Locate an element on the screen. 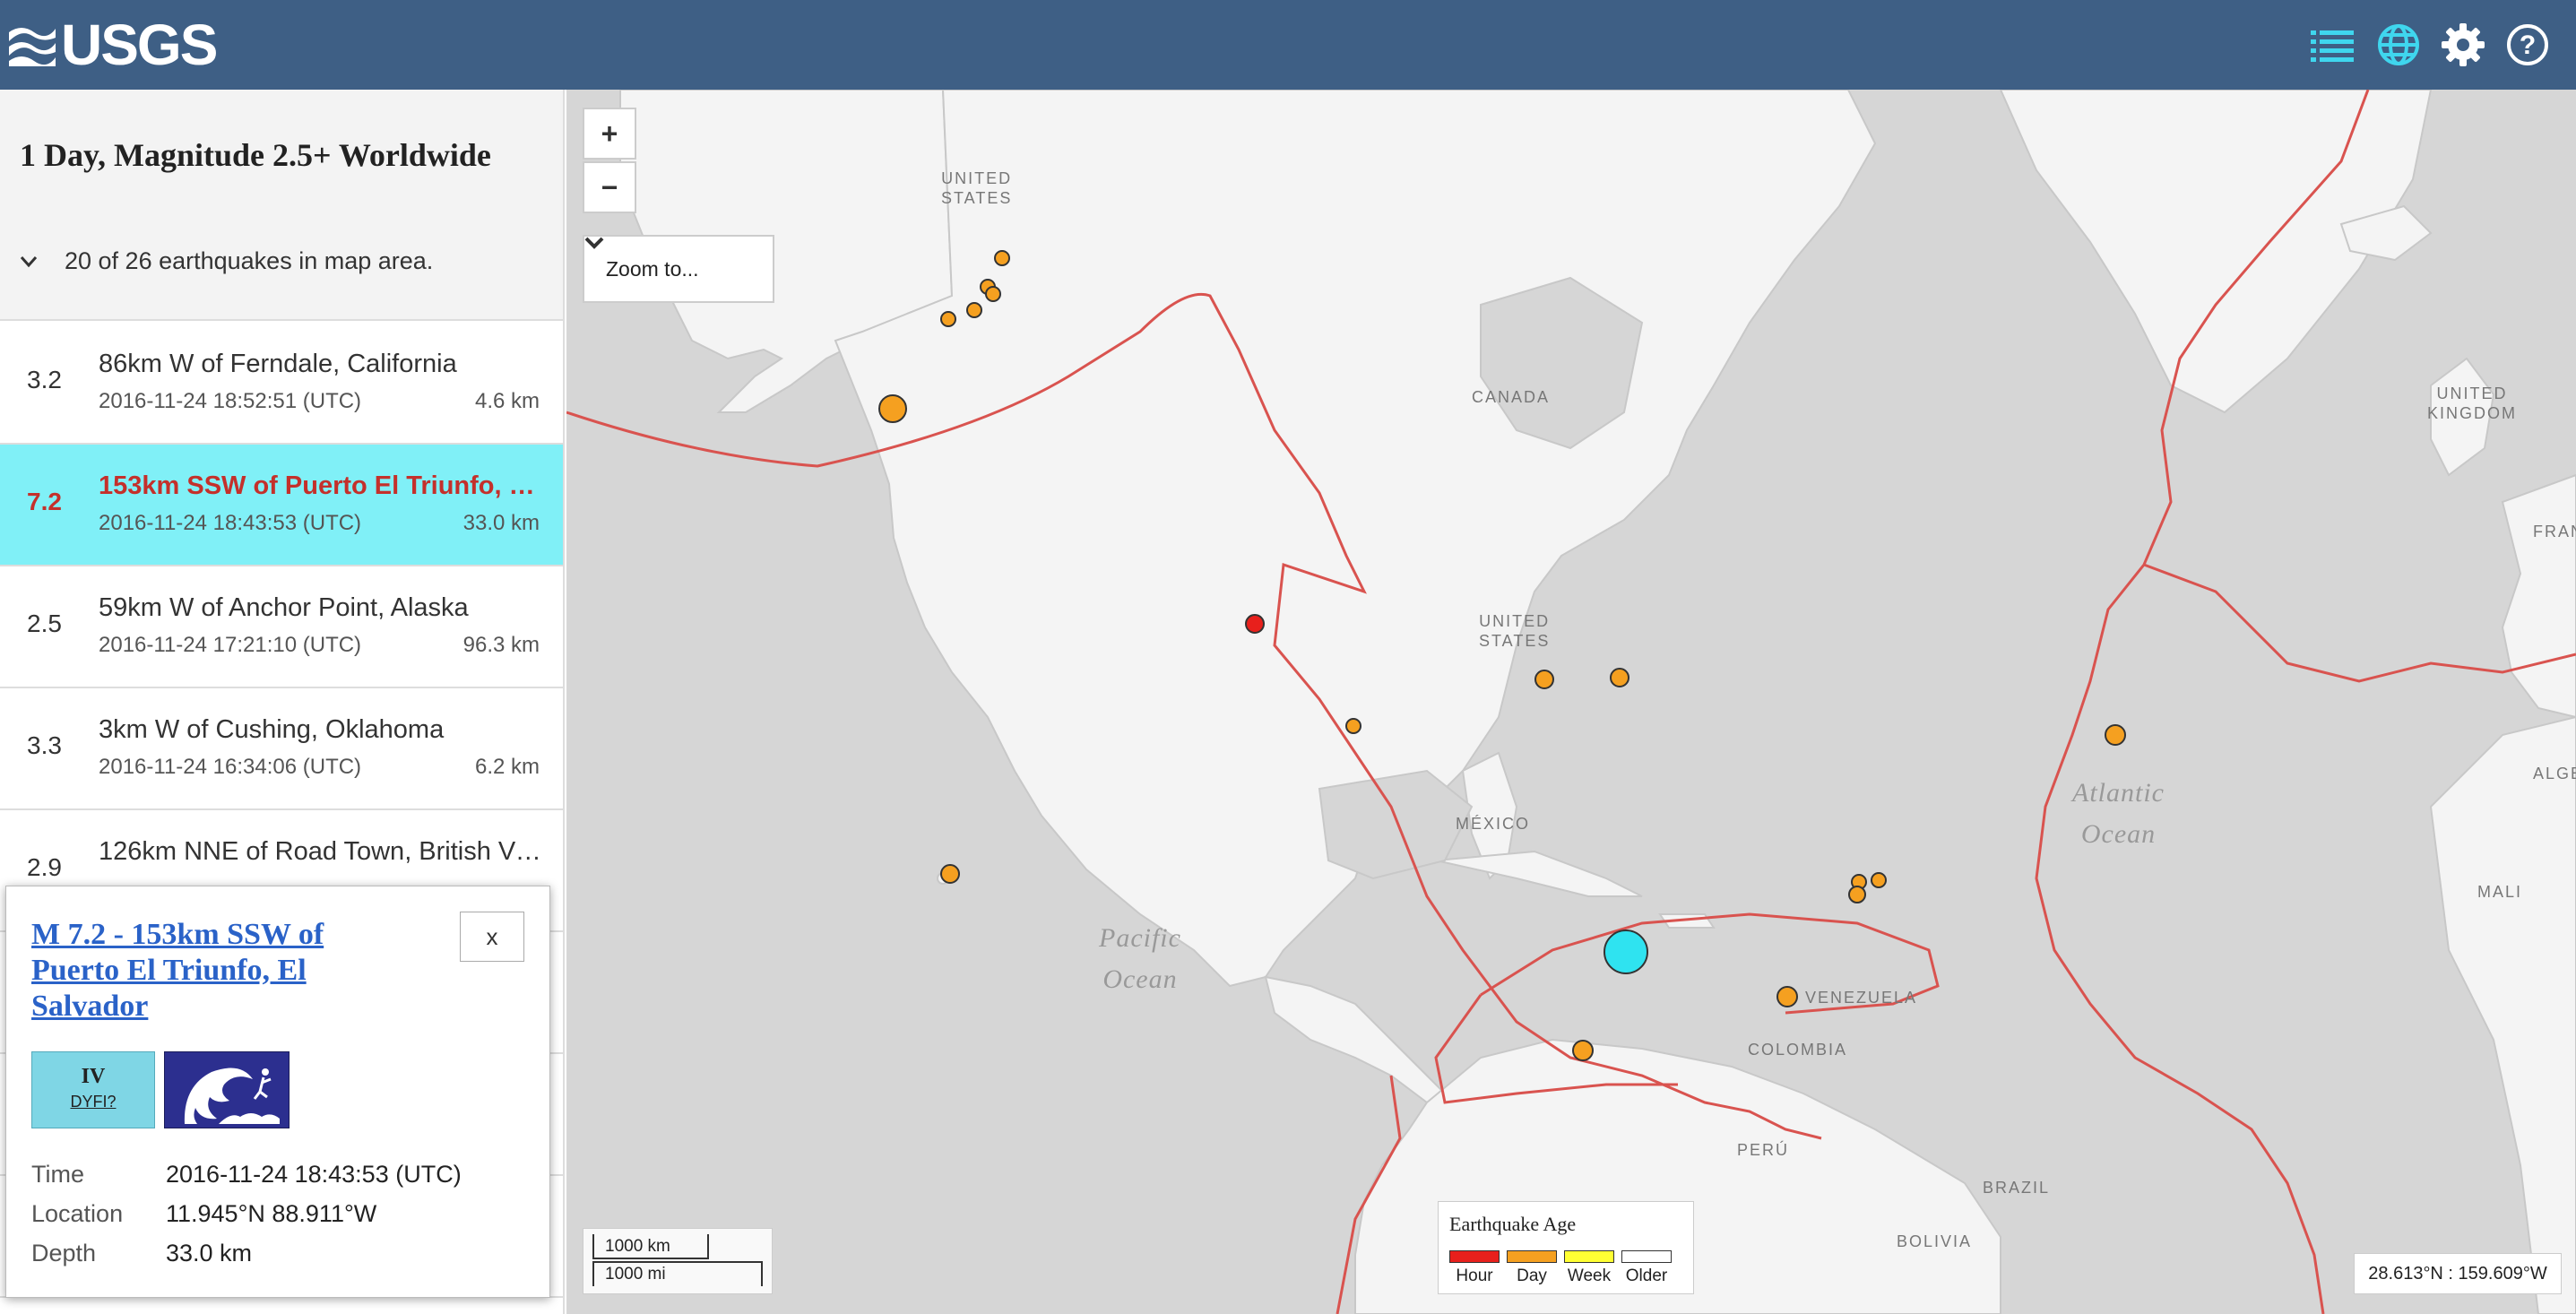 The width and height of the screenshot is (2576, 1314). earthquake-count: 20 of 26 earthquakes in map area. is located at coordinates (249, 260).